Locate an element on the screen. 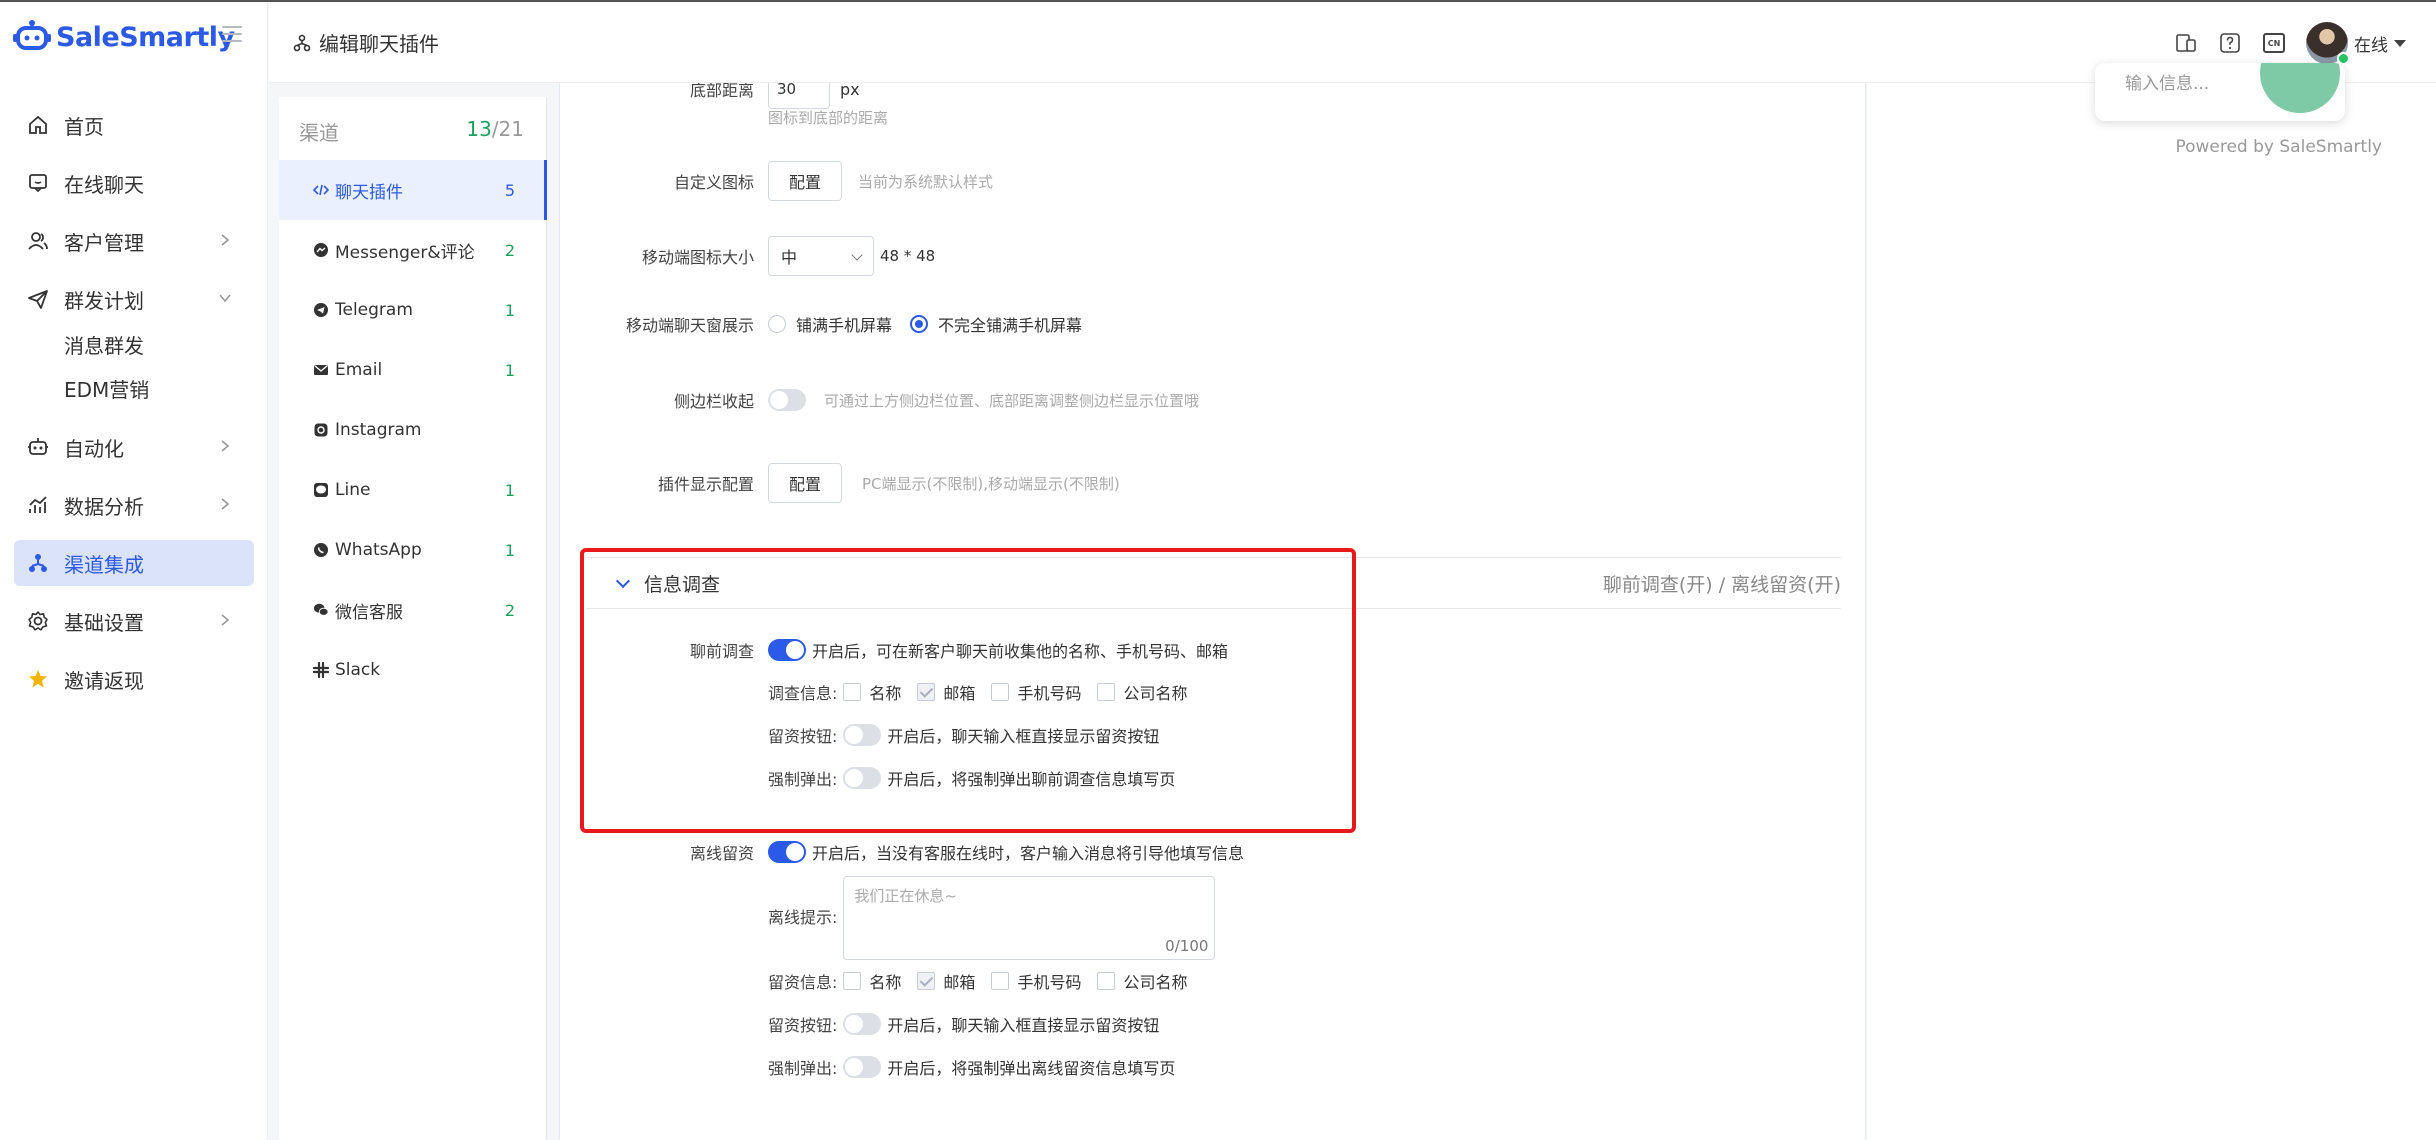 This screenshot has height=1140, width=2436. channel-item-slack: Slack is located at coordinates (413, 670).